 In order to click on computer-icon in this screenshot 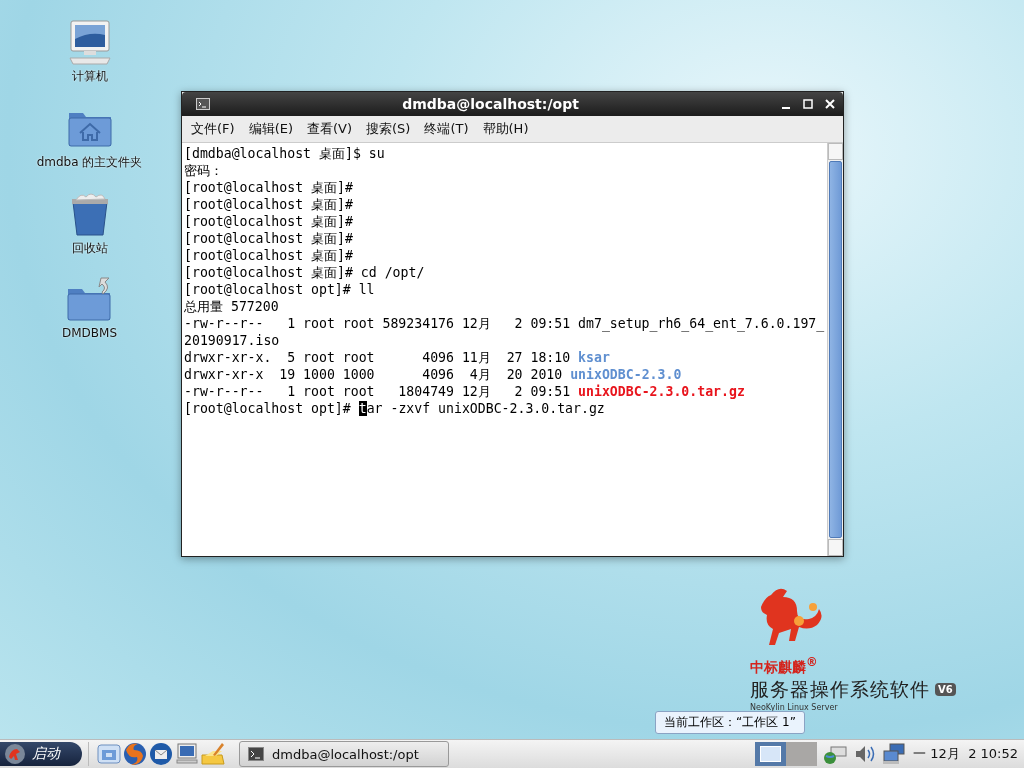, I will do `click(187, 754)`.